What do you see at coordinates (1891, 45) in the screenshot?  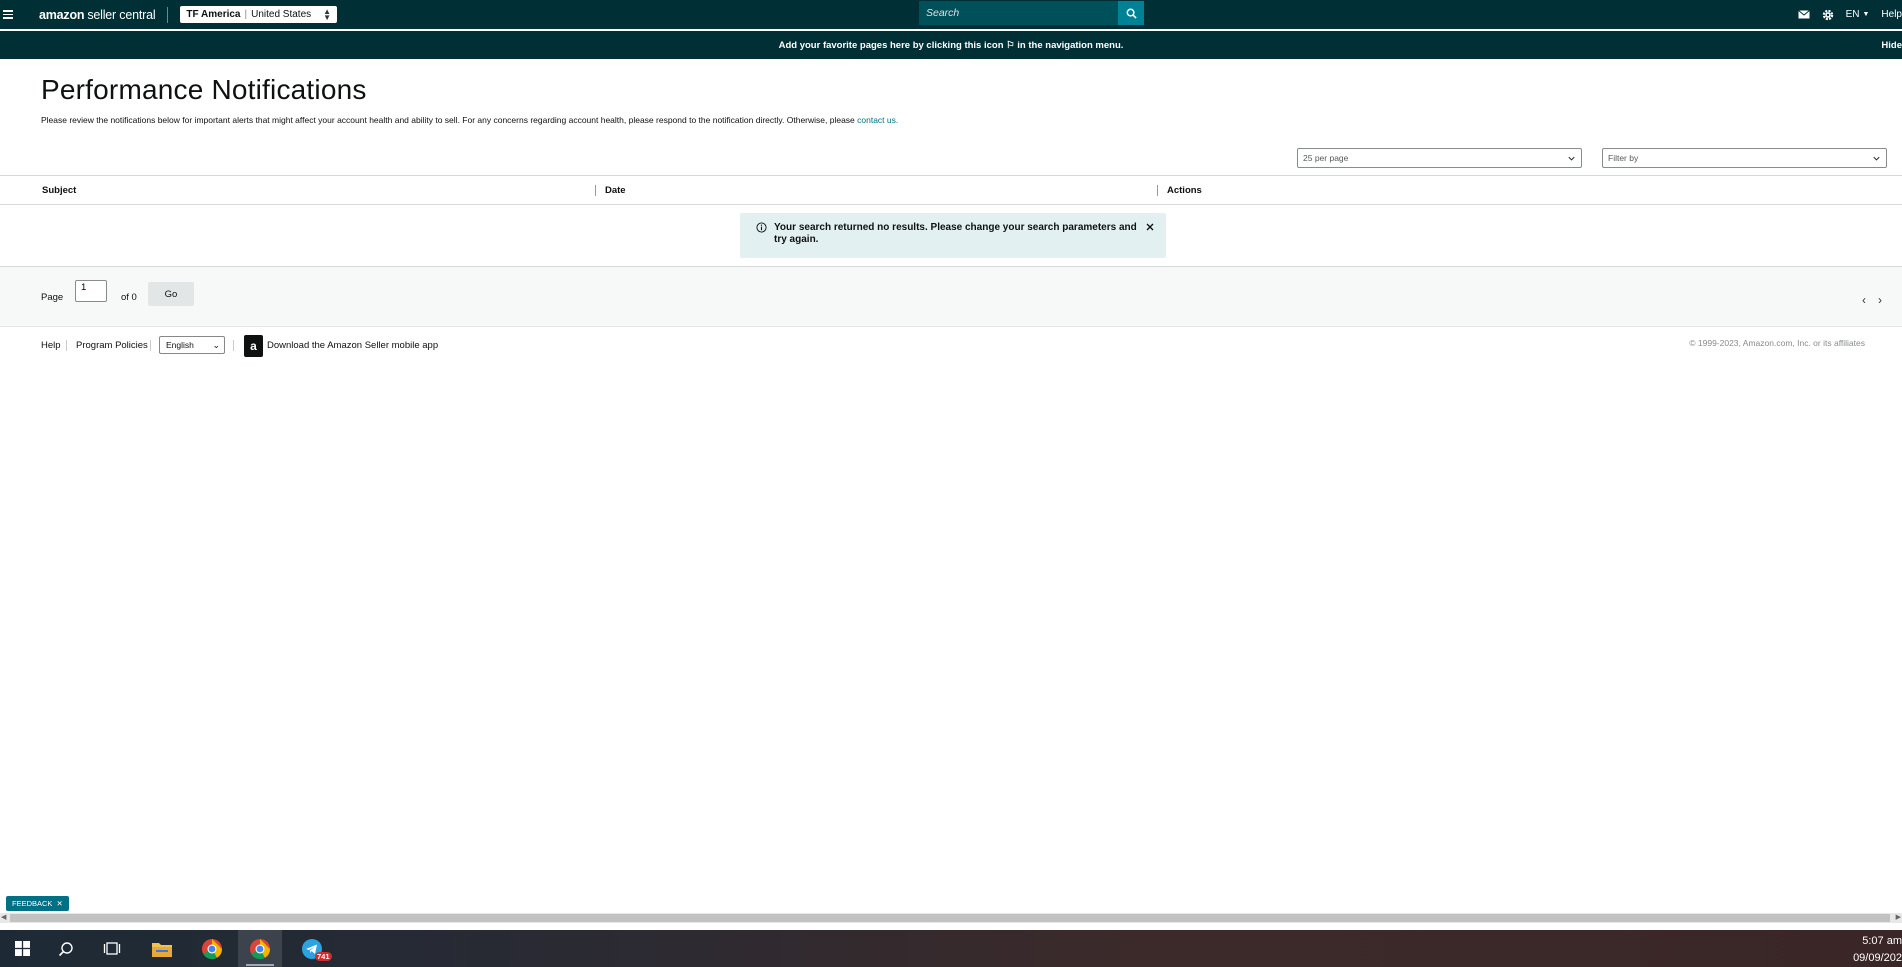 I see `hide-favorites-button: Hide` at bounding box center [1891, 45].